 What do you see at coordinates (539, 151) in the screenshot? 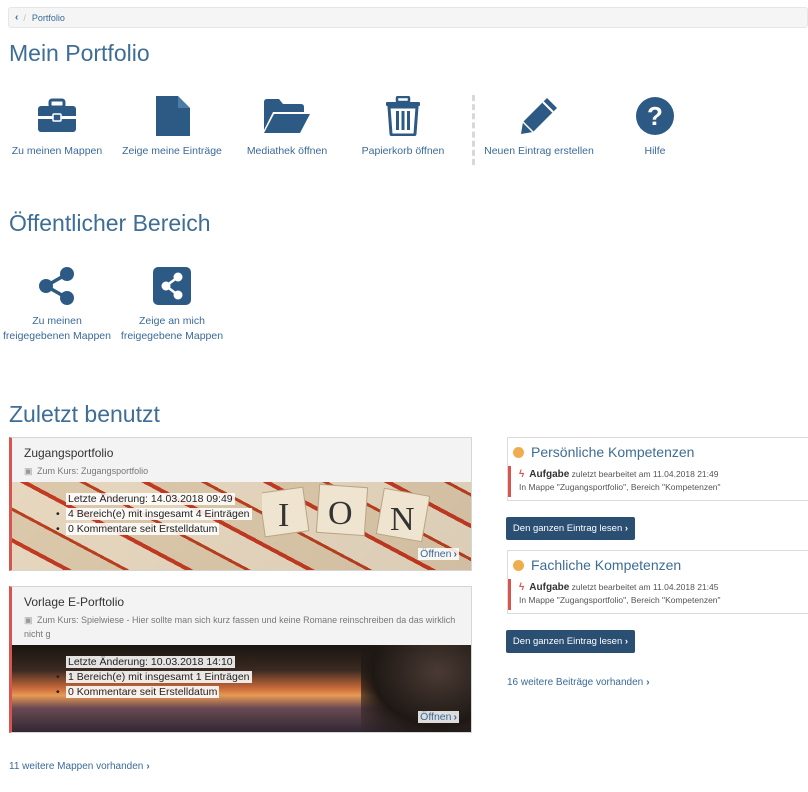
I see `tool-label: Neuen Eintrag erstellen` at bounding box center [539, 151].